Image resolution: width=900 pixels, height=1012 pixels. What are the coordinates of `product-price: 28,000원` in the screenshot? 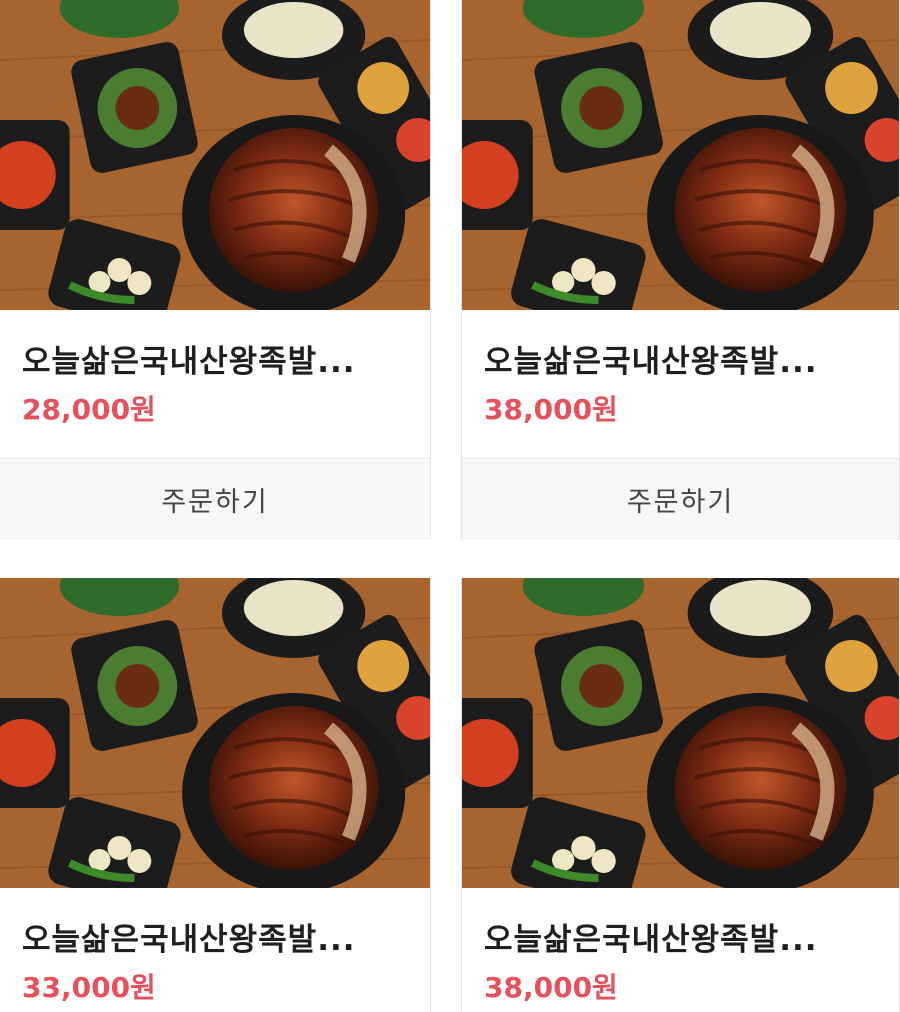 It's located at (89, 409).